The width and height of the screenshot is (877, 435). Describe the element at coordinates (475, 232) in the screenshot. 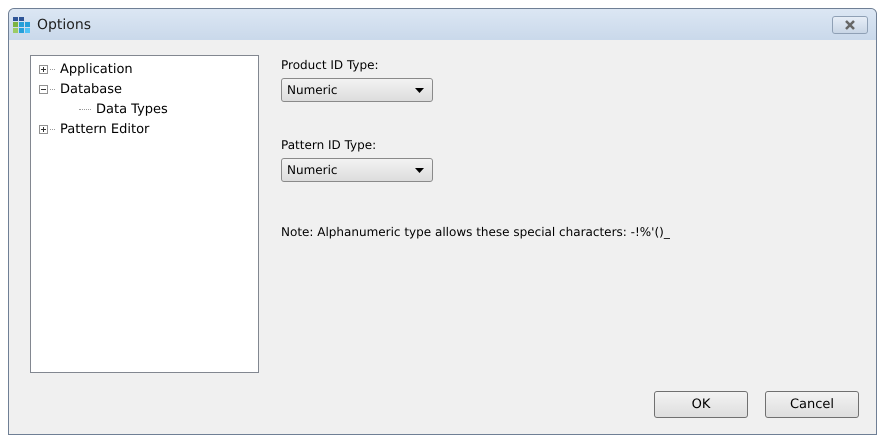

I see `note-text: Note: Alphanumeric type allows these special characters: -!%'()_` at that location.